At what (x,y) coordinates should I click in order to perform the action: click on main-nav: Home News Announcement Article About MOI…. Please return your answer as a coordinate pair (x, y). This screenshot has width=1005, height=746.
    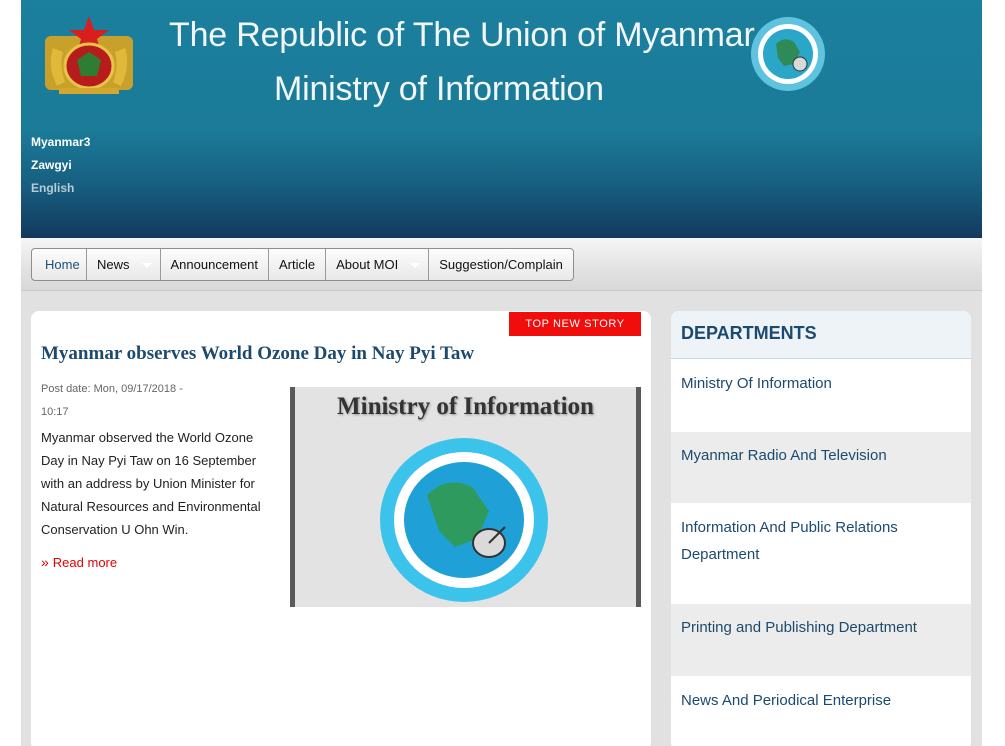
    Looking at the image, I should click on (501, 264).